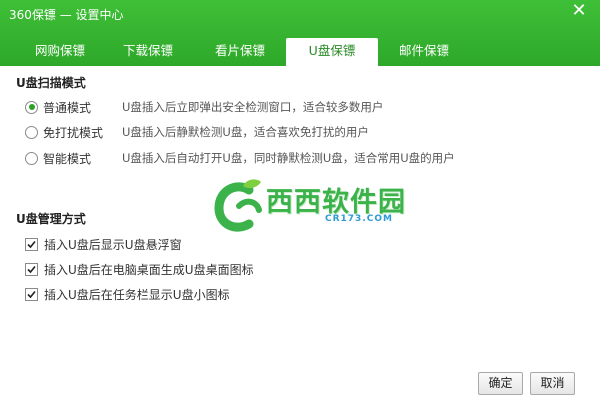 This screenshot has height=400, width=600. I want to click on tab-bar: 网购保镖 下载保镖 看片保镖 U盘保镖 邮件保镖, so click(300, 52).